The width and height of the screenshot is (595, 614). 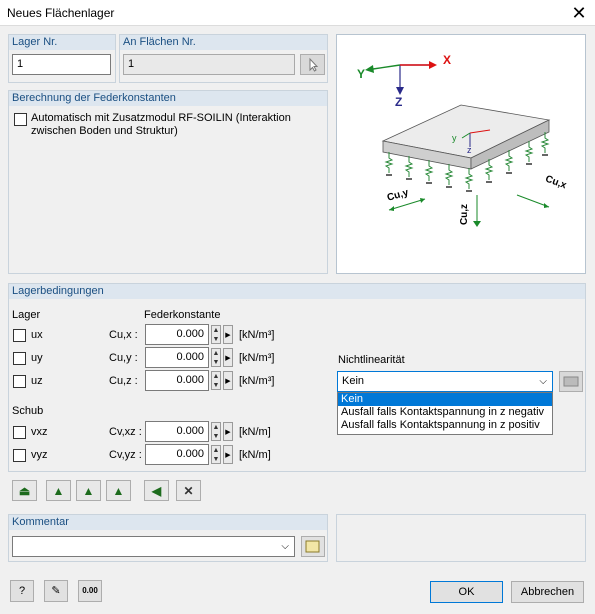 What do you see at coordinates (216, 380) in the screenshot?
I see `cuz-spinner: ▲ ▼` at bounding box center [216, 380].